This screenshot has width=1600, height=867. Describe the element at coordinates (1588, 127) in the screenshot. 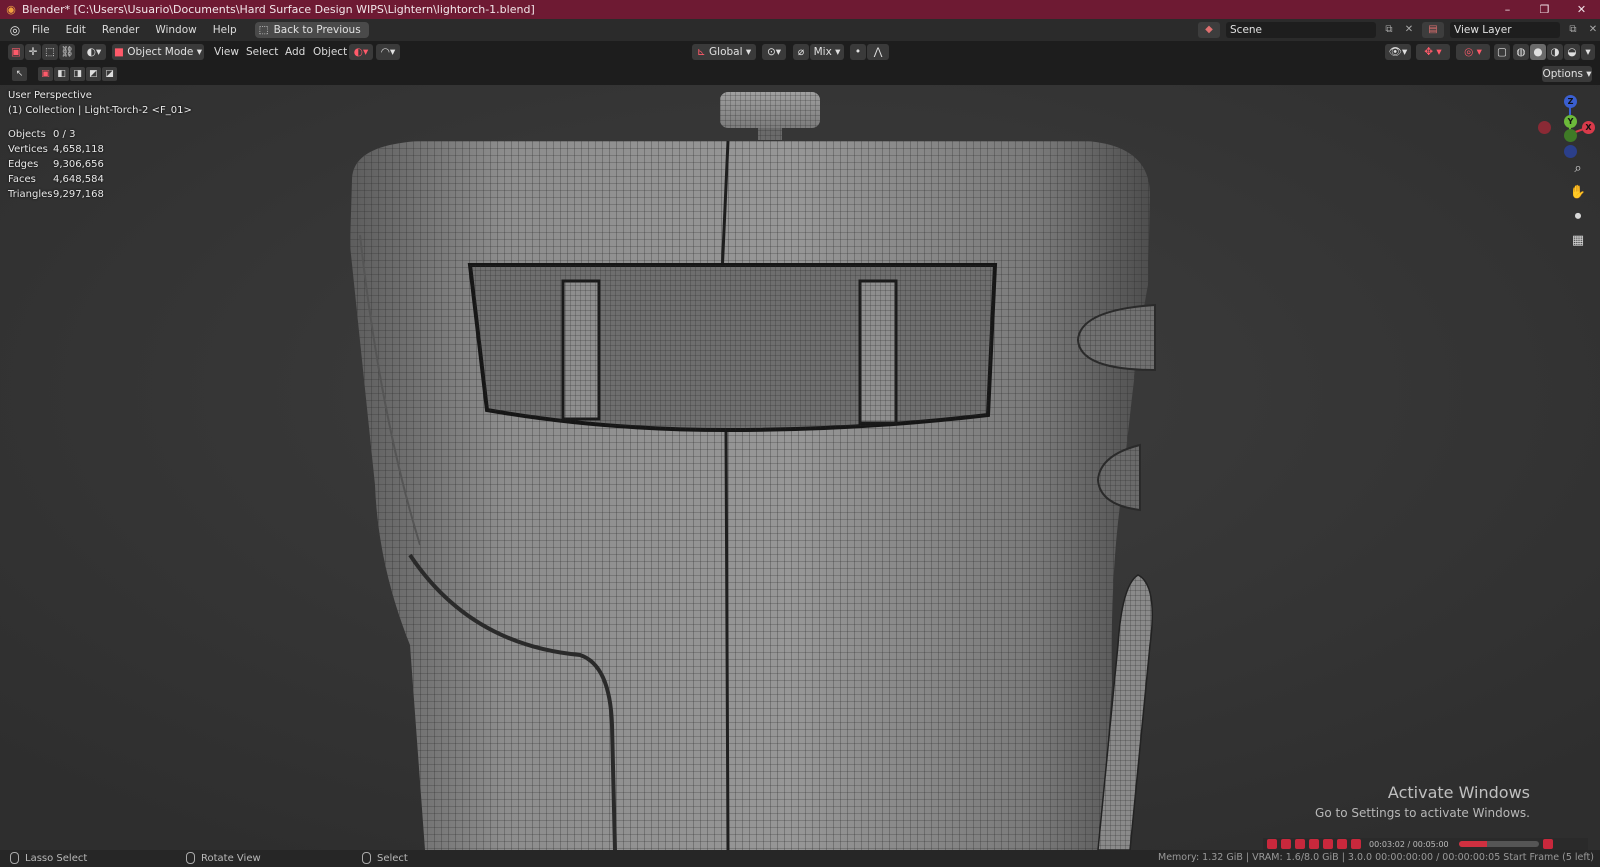

I see `x-axis-icon: X` at that location.